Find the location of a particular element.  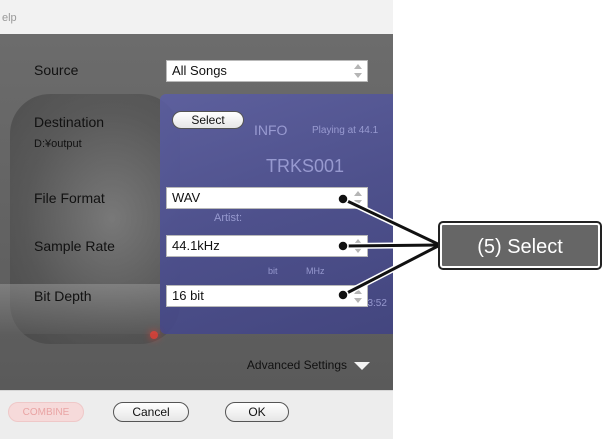

bit-depth-value: 16 bit is located at coordinates (188, 295).